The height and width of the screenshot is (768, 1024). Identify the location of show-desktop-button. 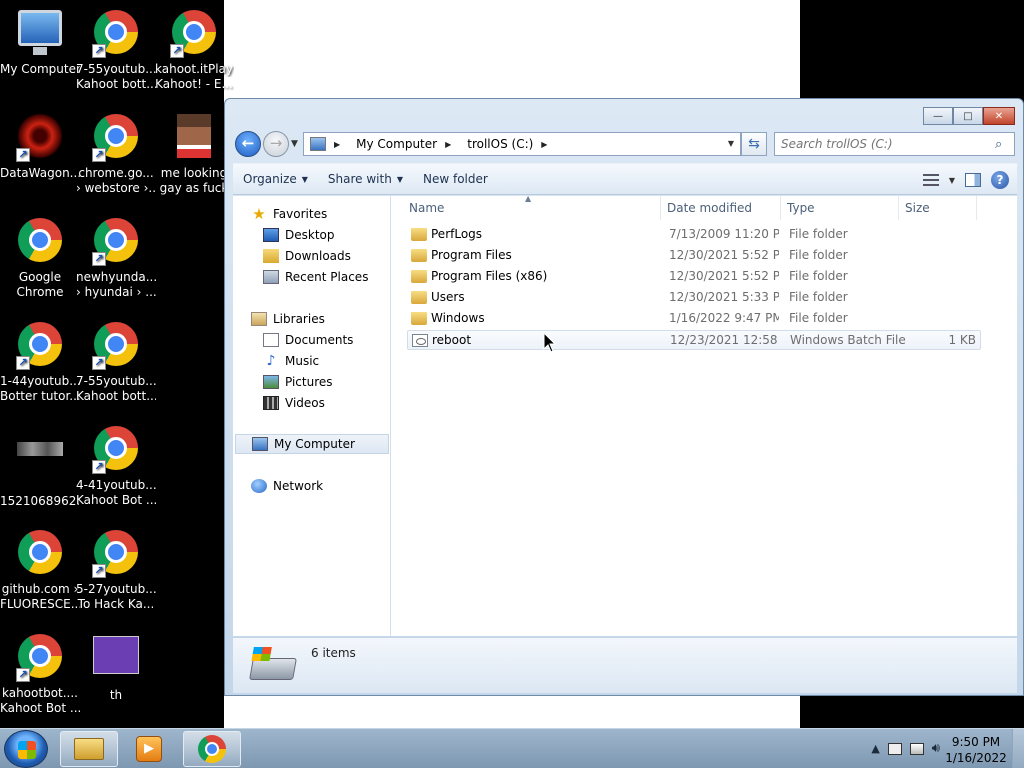
(1018, 748).